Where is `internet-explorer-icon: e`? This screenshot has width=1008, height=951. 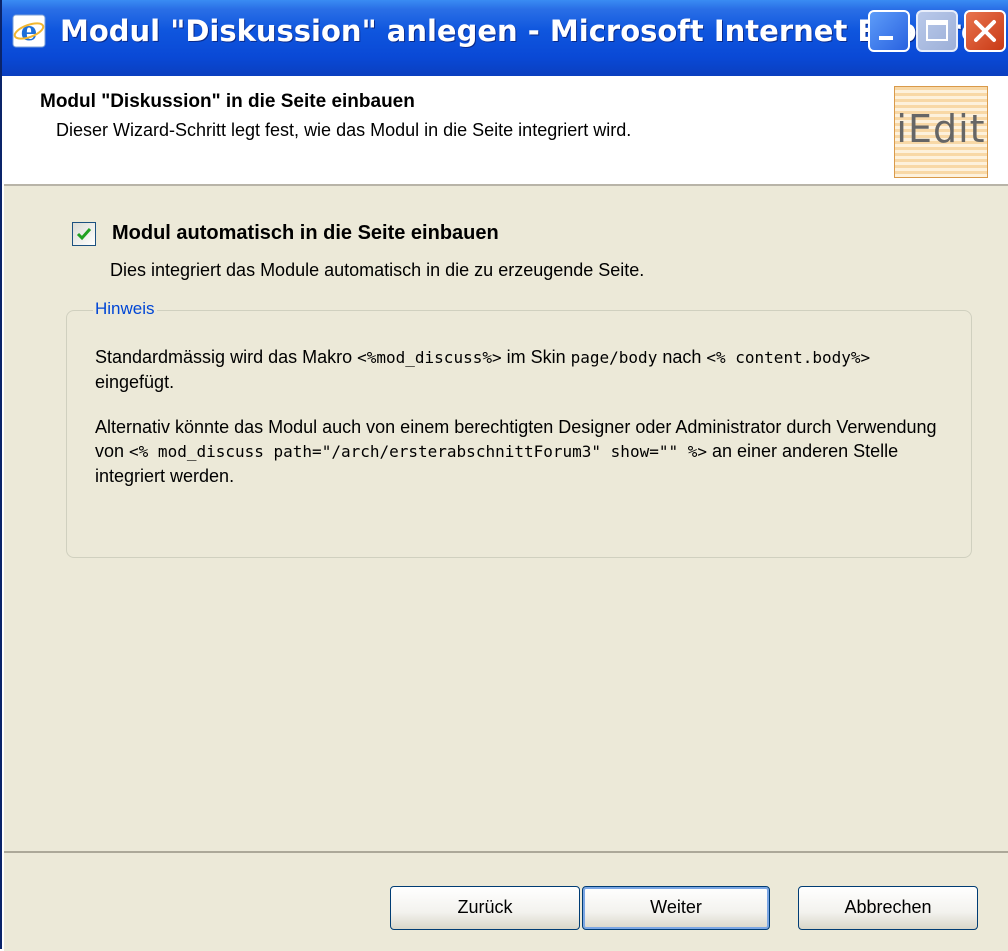
internet-explorer-icon: e is located at coordinates (29, 31).